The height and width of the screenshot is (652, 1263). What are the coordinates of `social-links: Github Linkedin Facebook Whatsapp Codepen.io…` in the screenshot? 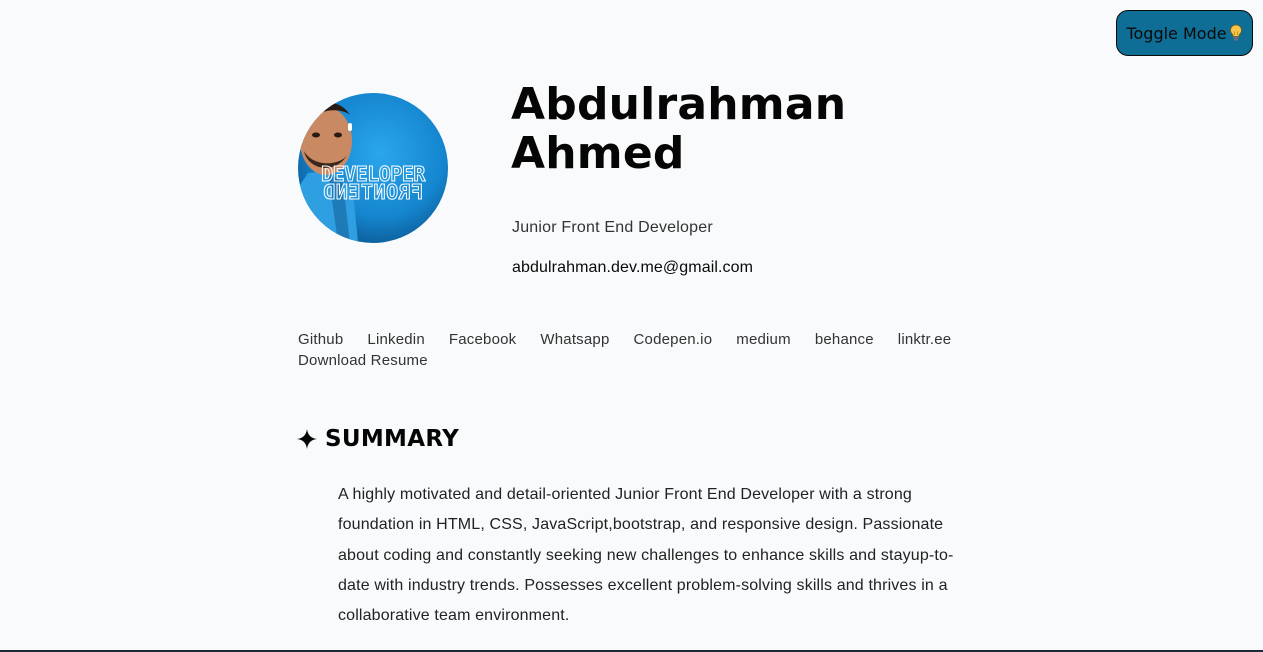 It's located at (643, 350).